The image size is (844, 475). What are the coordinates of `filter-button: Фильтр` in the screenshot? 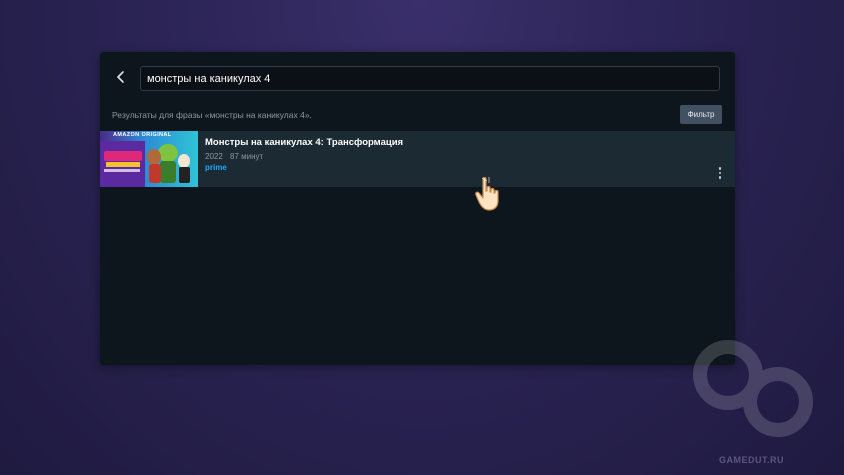 It's located at (701, 114).